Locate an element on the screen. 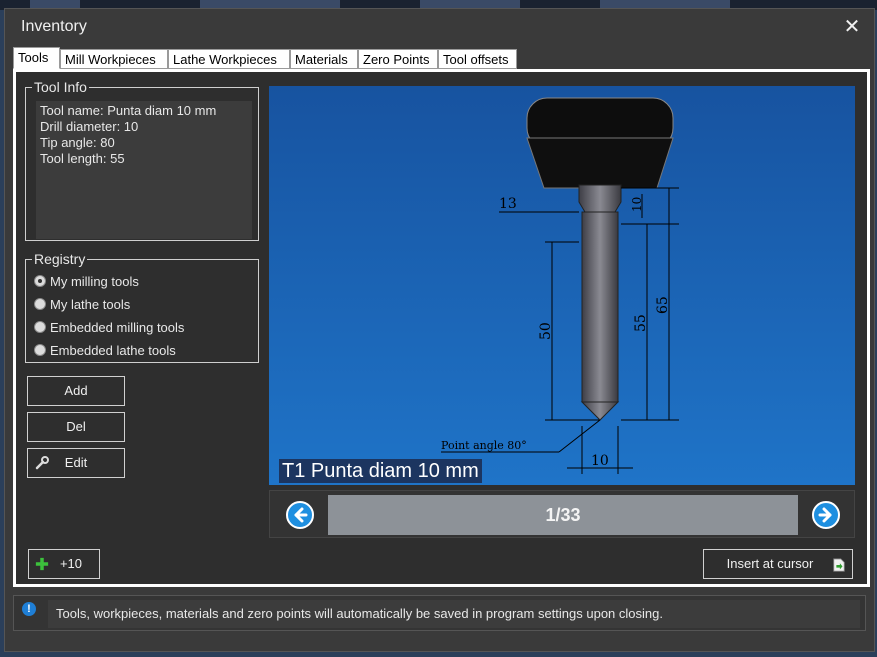 The width and height of the screenshot is (877, 657). radio-embedded-lathe-tools: Embedded lathe tools is located at coordinates (105, 350).